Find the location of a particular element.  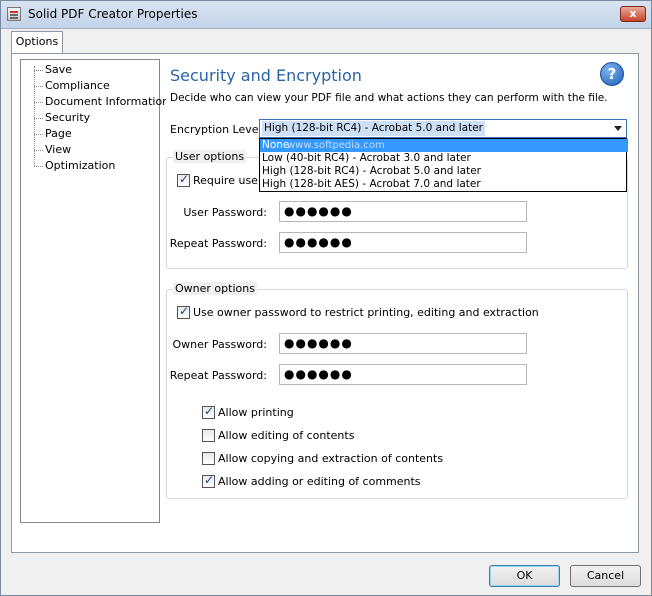

owner-repeat-password-field: ●●●●●● is located at coordinates (403, 374).